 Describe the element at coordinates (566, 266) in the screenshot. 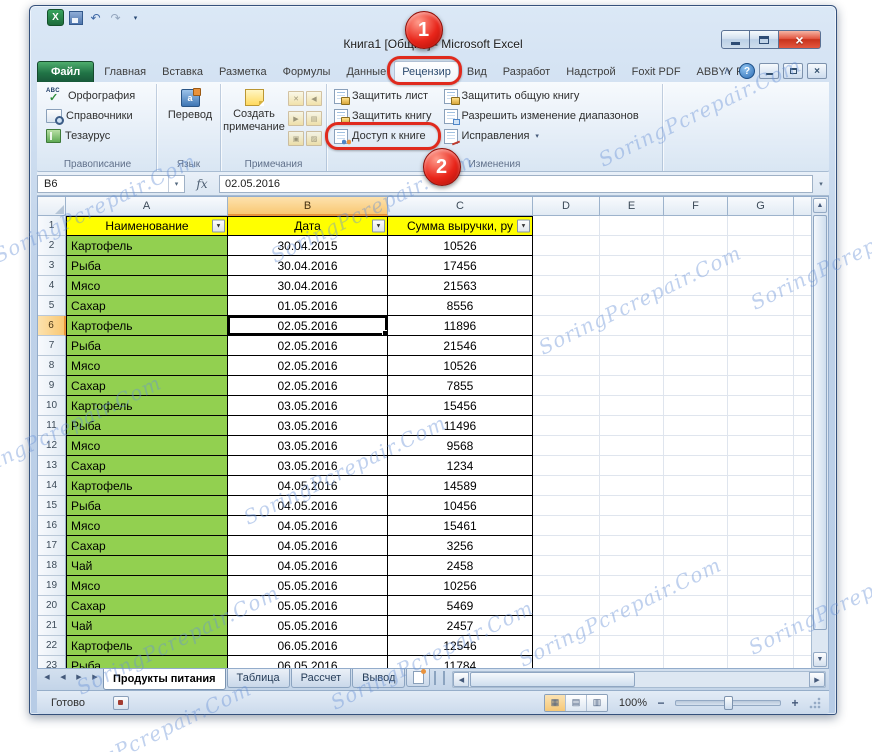

I see `cell-d3` at that location.